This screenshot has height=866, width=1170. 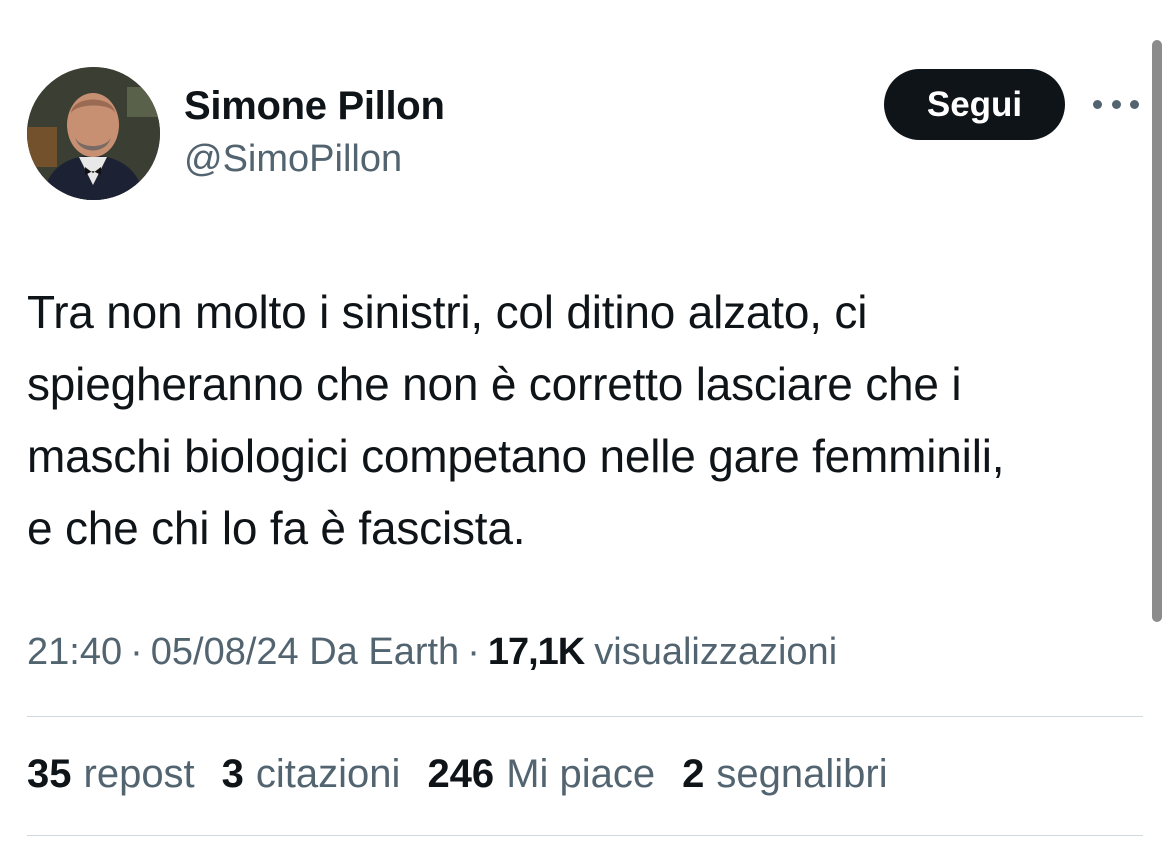 I want to click on stat-label: citazioni, so click(x=328, y=774).